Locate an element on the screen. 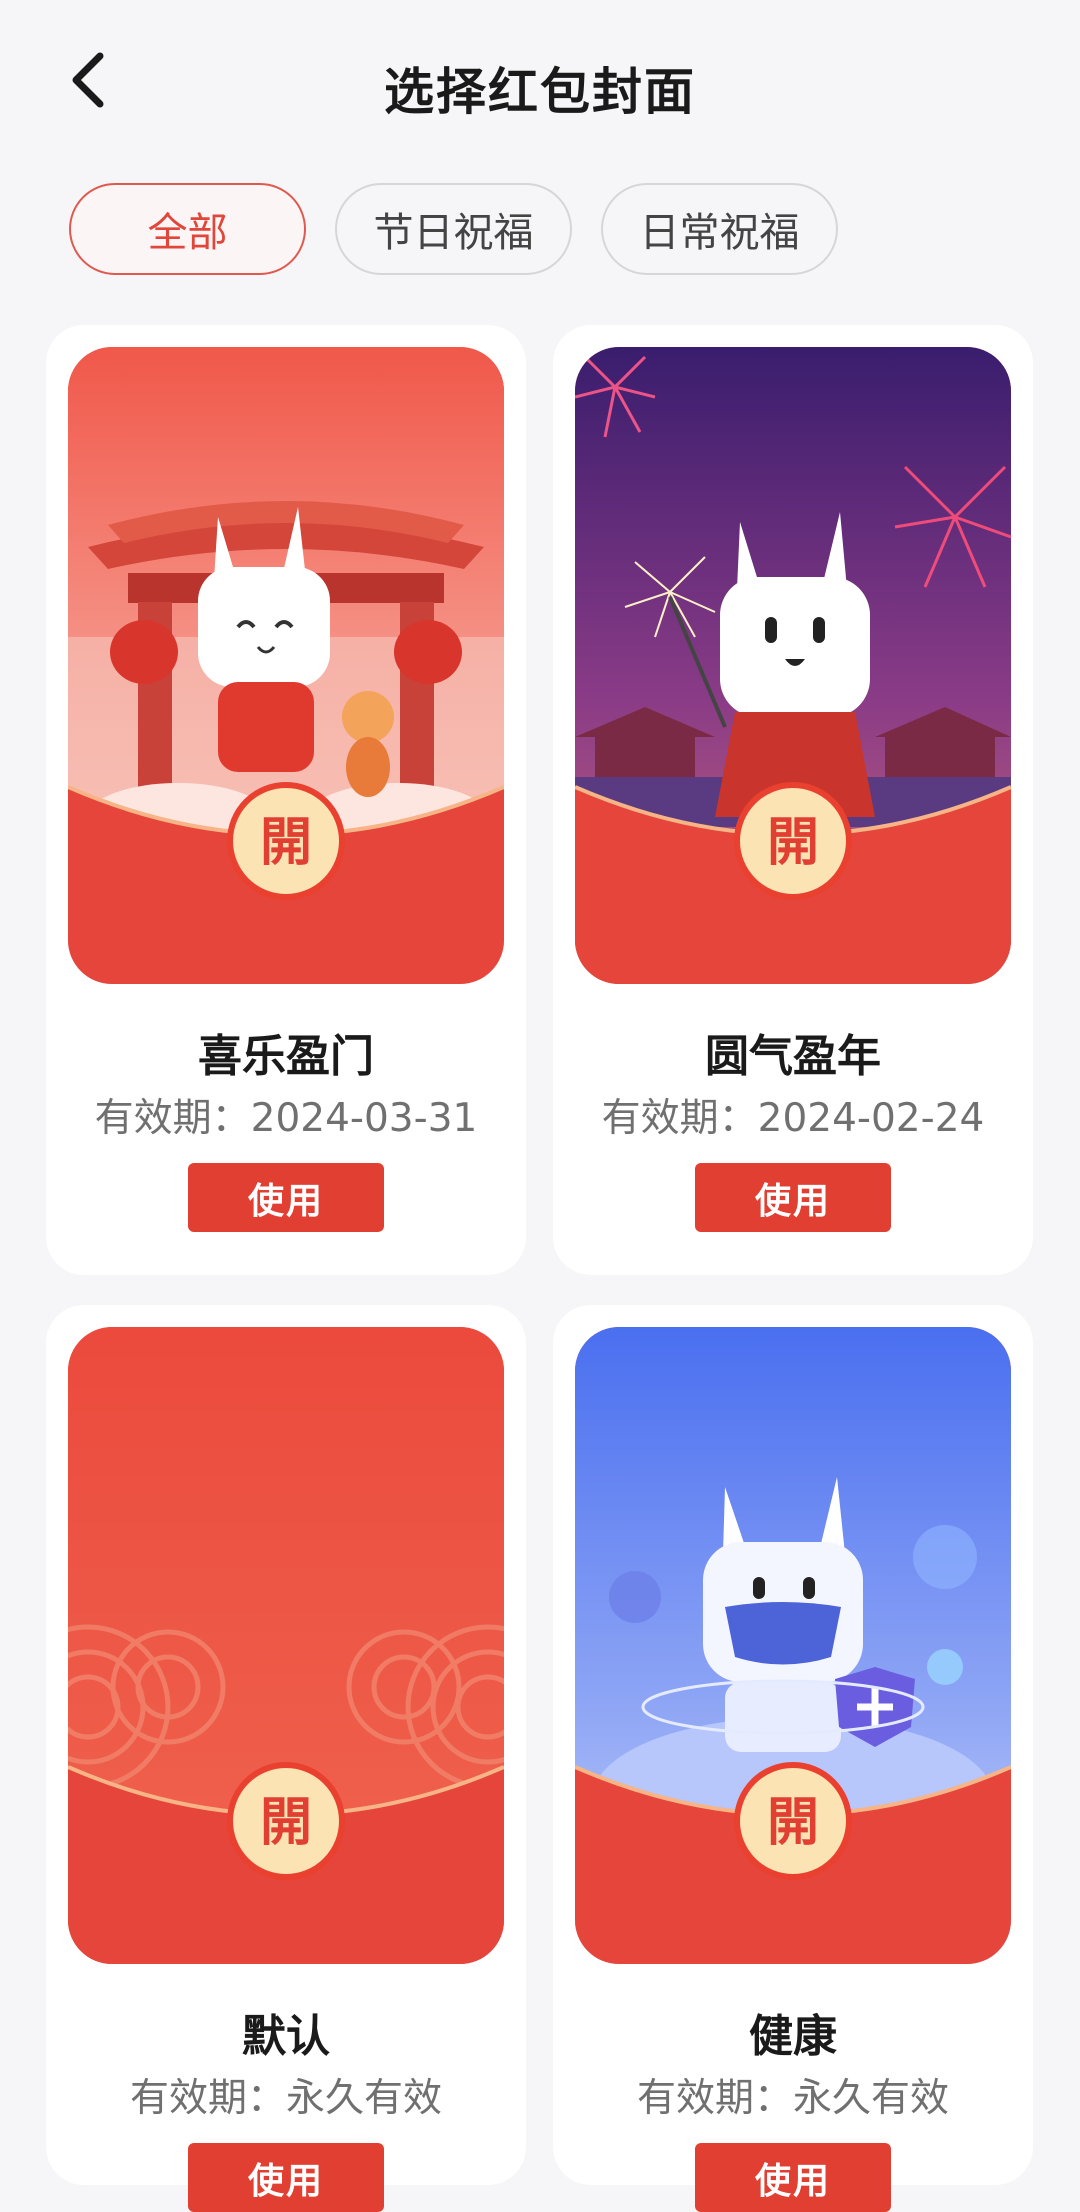 The image size is (1080, 2212). cover-validity: 有效期：2024-03-31 is located at coordinates (286, 1118).